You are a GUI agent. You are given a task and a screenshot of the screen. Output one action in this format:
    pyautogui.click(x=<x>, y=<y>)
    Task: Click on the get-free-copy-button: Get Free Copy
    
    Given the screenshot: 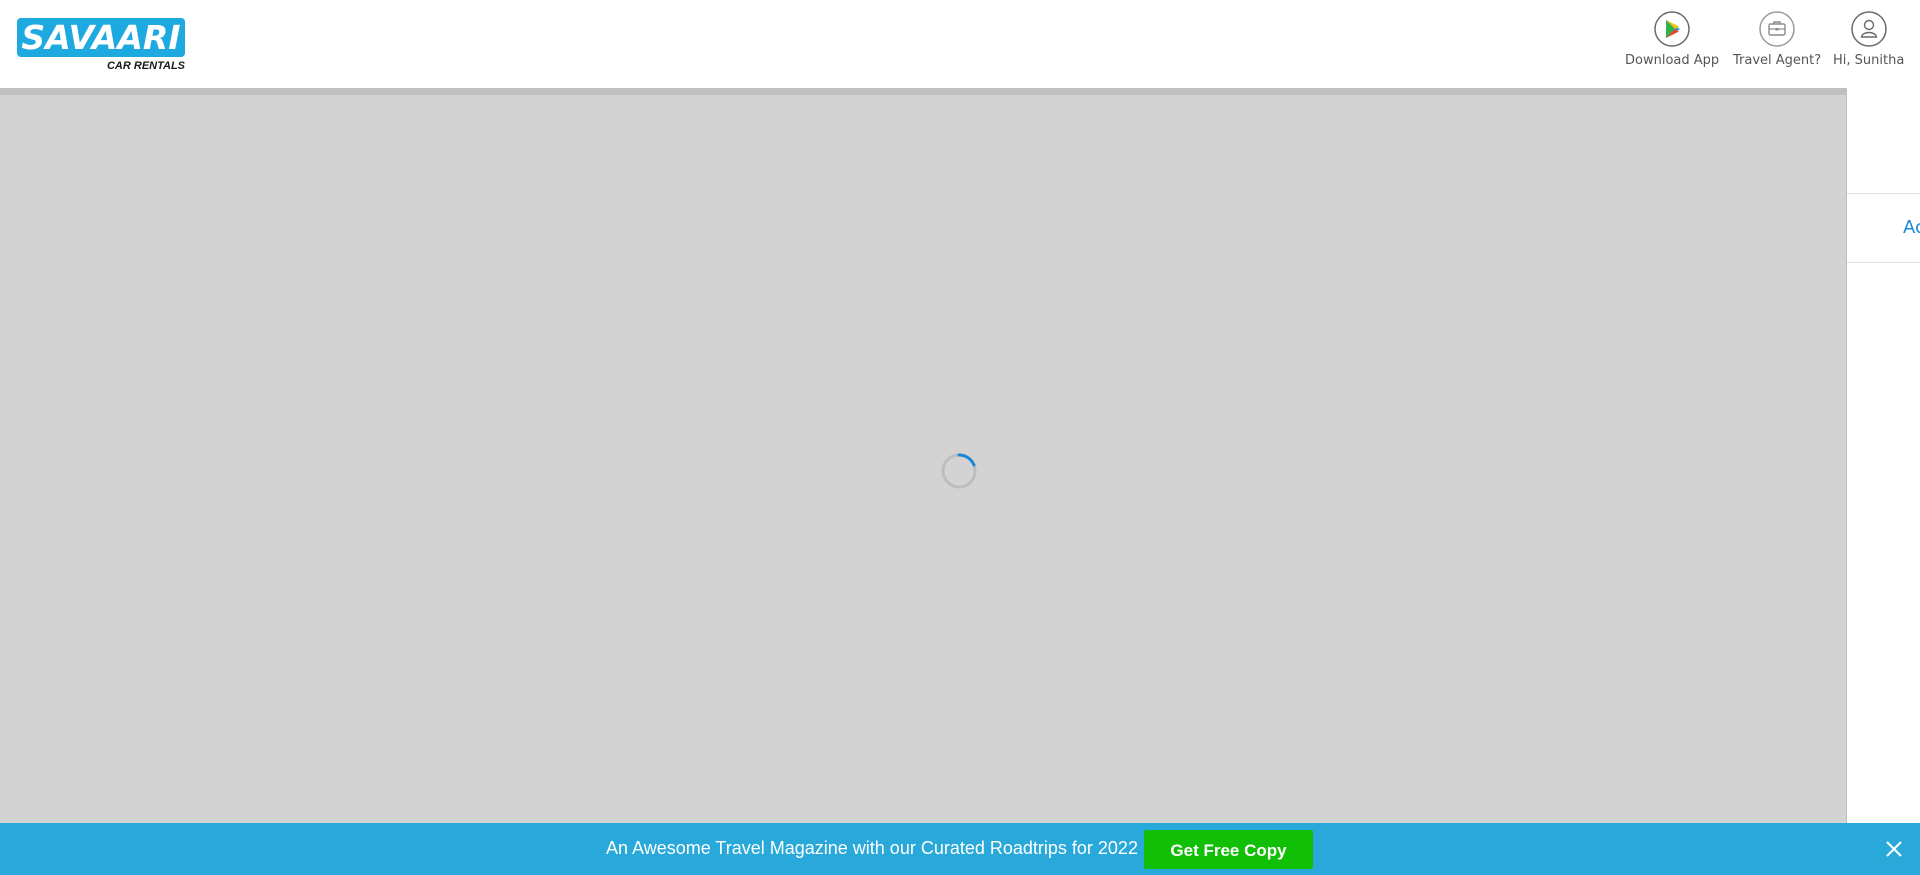 What is the action you would take?
    pyautogui.click(x=1228, y=849)
    